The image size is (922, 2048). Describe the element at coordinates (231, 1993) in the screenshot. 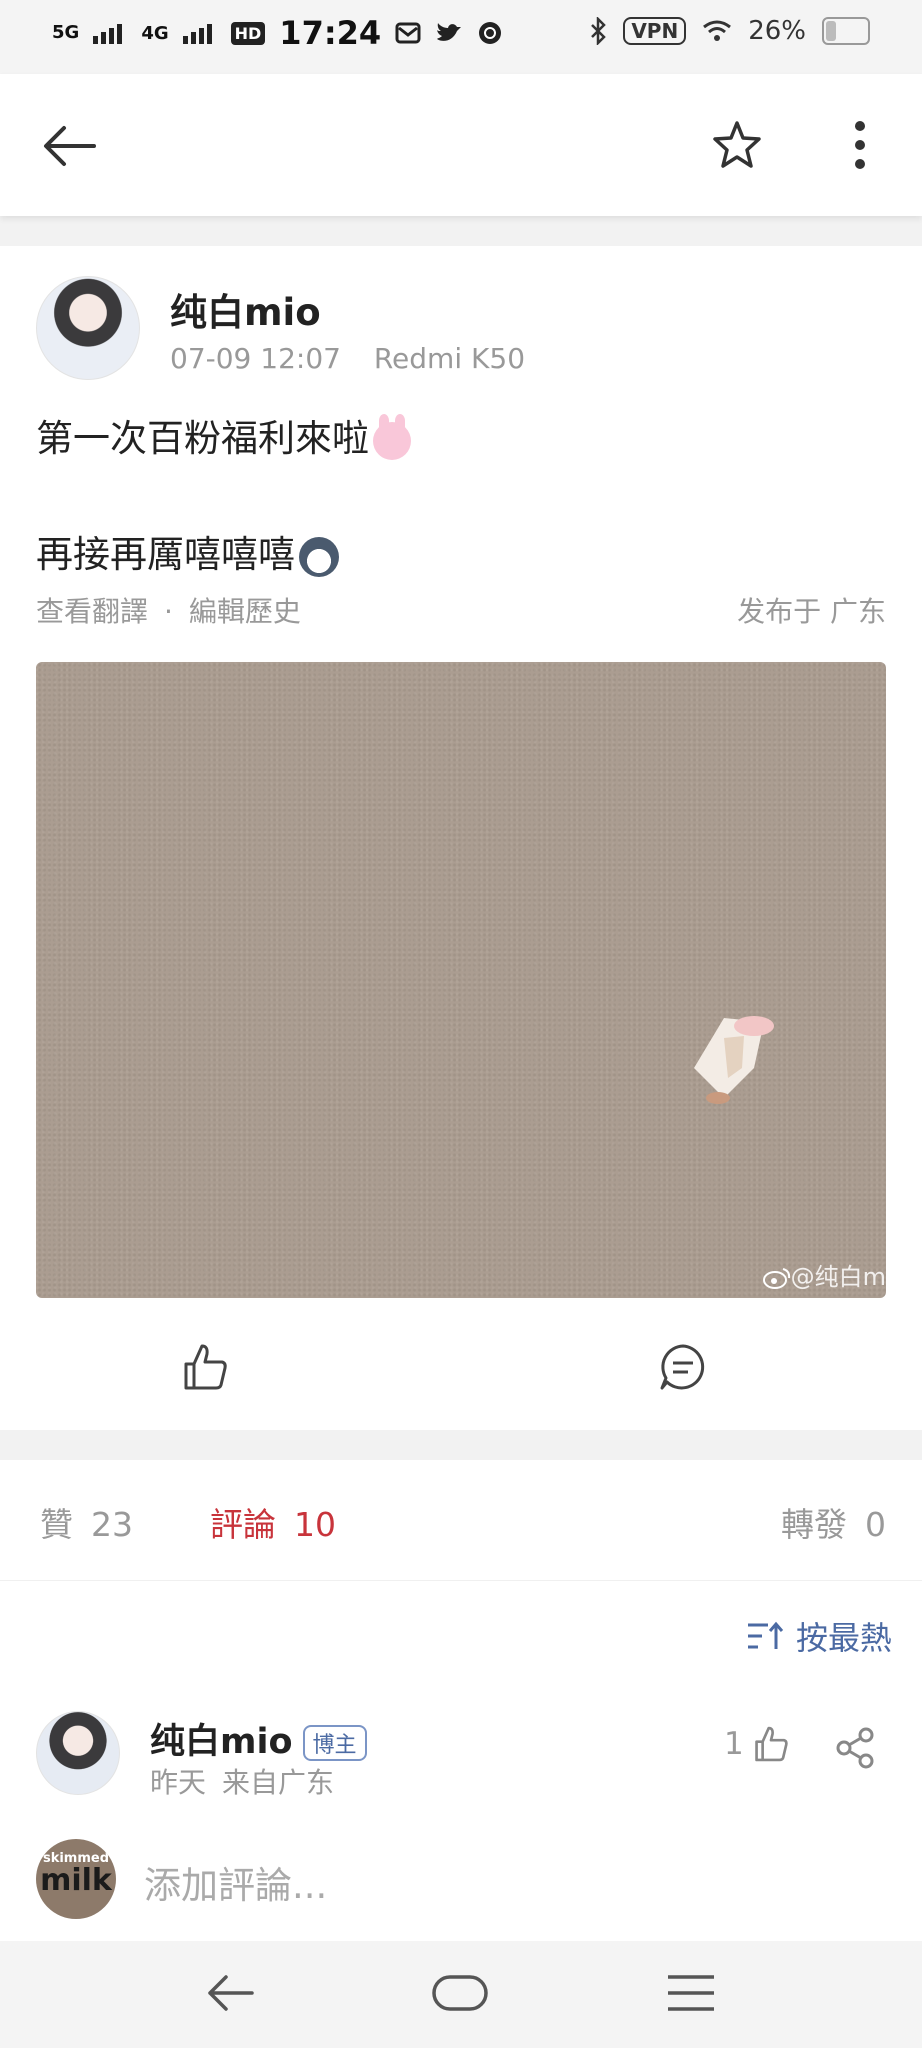

I see `nav-back-icon` at that location.